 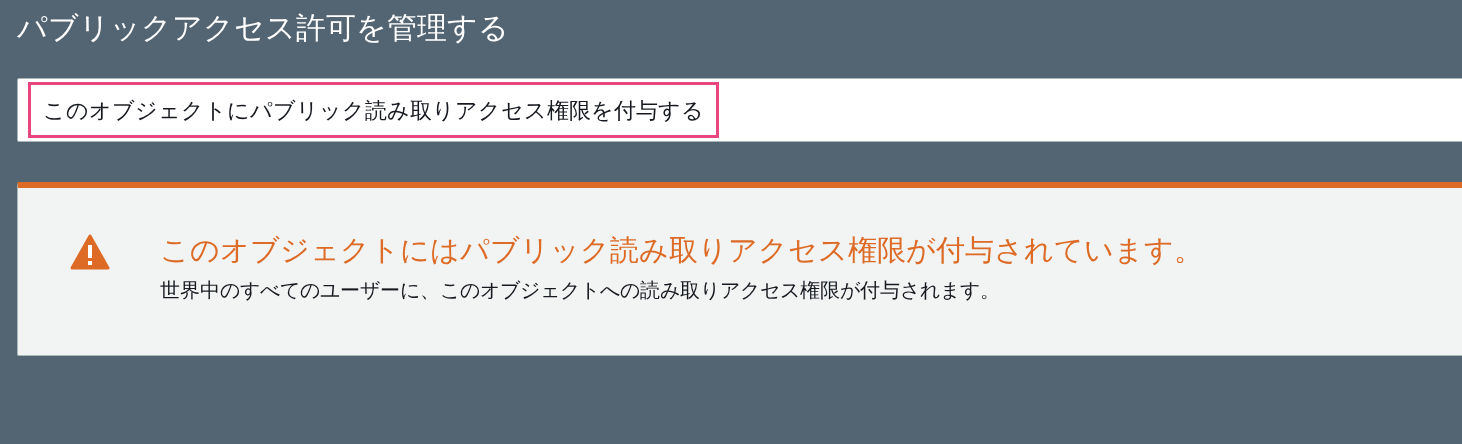 What do you see at coordinates (263, 28) in the screenshot?
I see `page-title: パブリックアクセス許可を管理する` at bounding box center [263, 28].